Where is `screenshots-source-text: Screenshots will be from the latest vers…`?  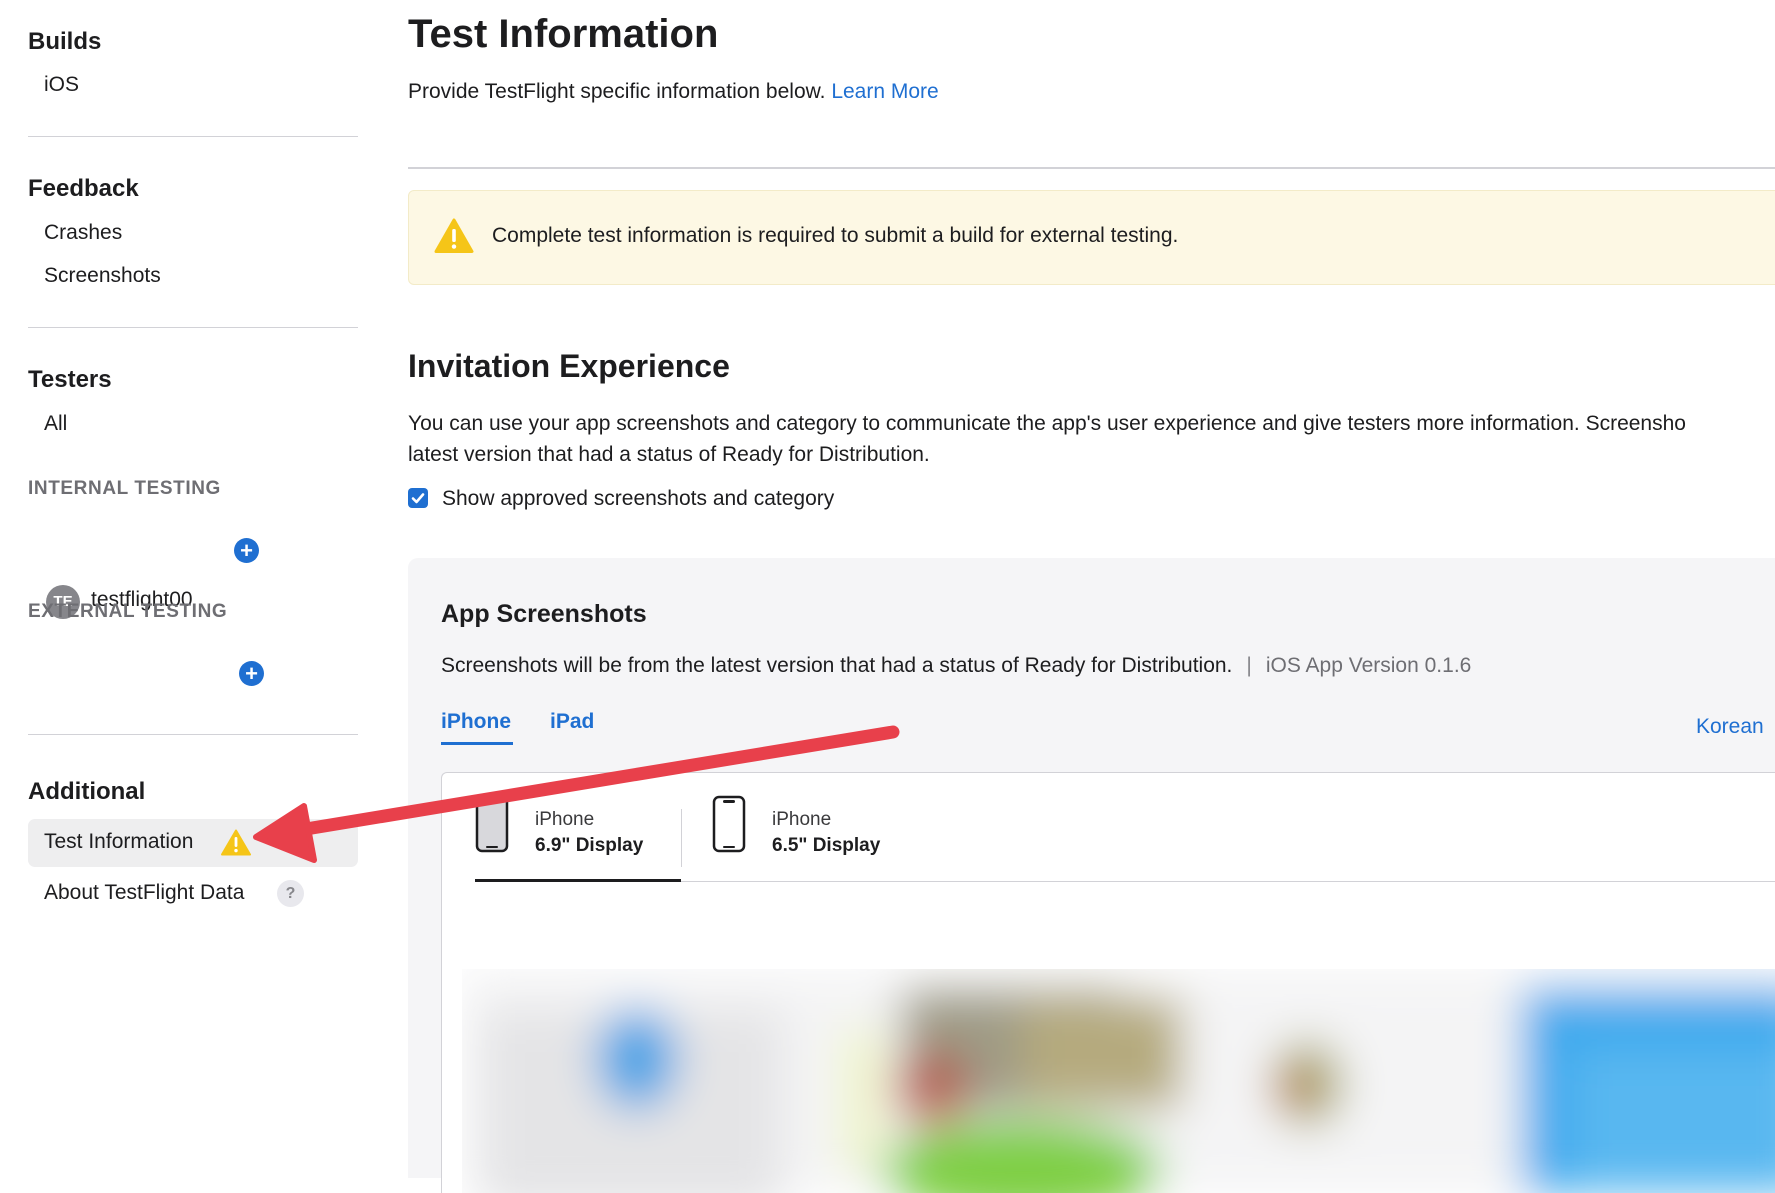 screenshots-source-text: Screenshots will be from the latest vers… is located at coordinates (837, 665).